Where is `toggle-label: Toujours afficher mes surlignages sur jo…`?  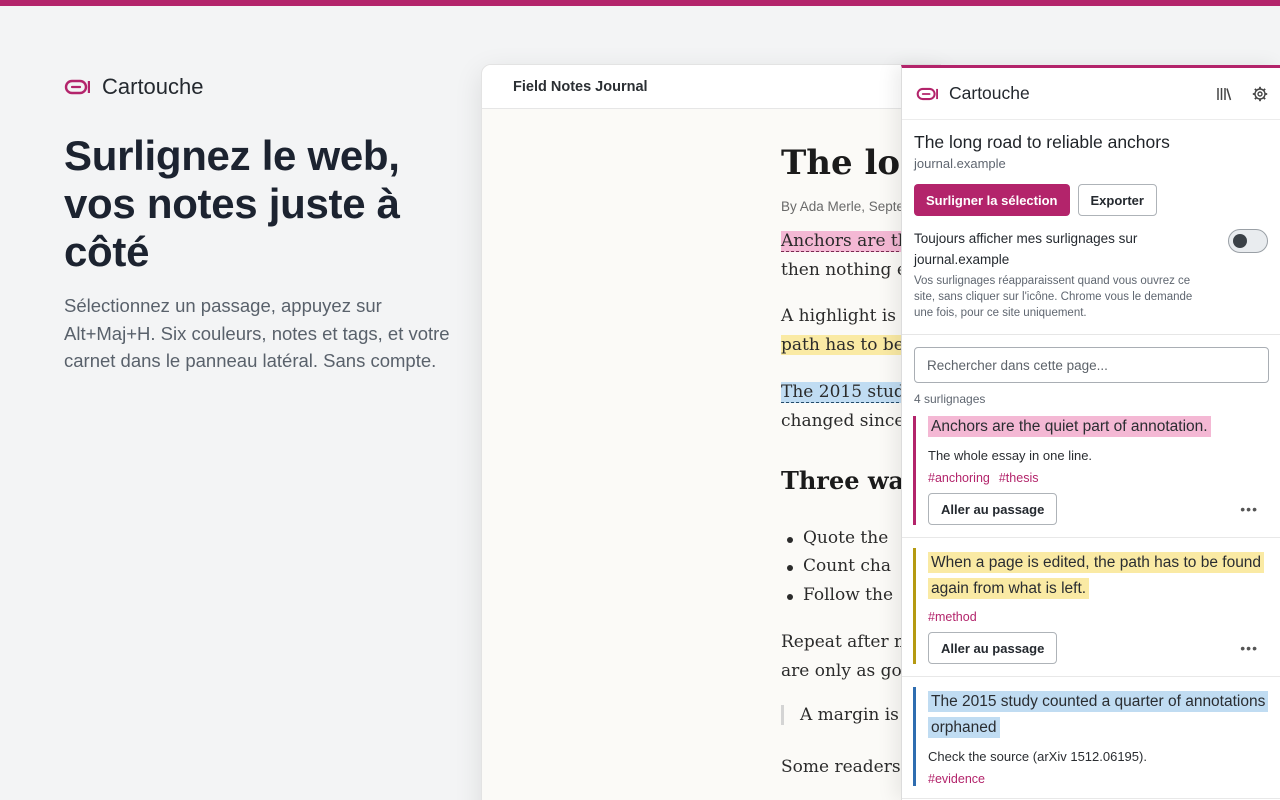 toggle-label: Toujours afficher mes surlignages sur jo… is located at coordinates (1026, 249).